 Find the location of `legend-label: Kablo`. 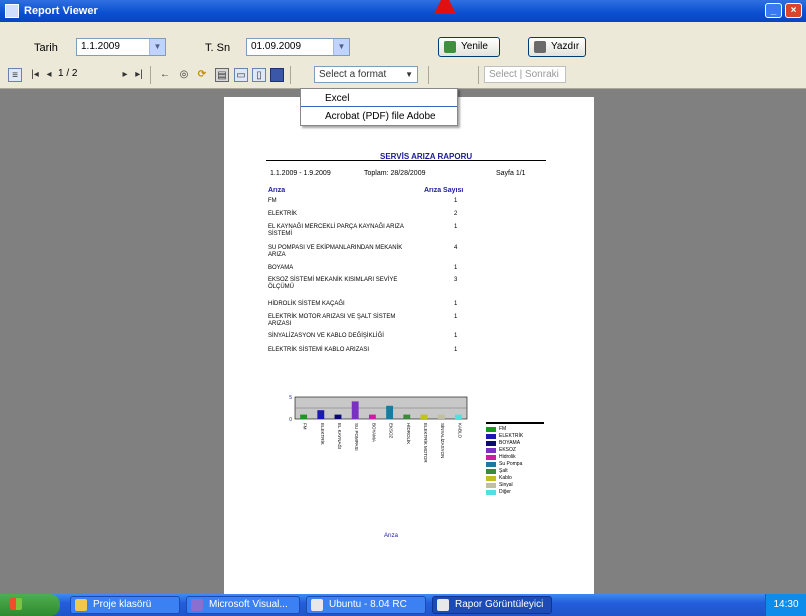

legend-label: Kablo is located at coordinates (505, 478).